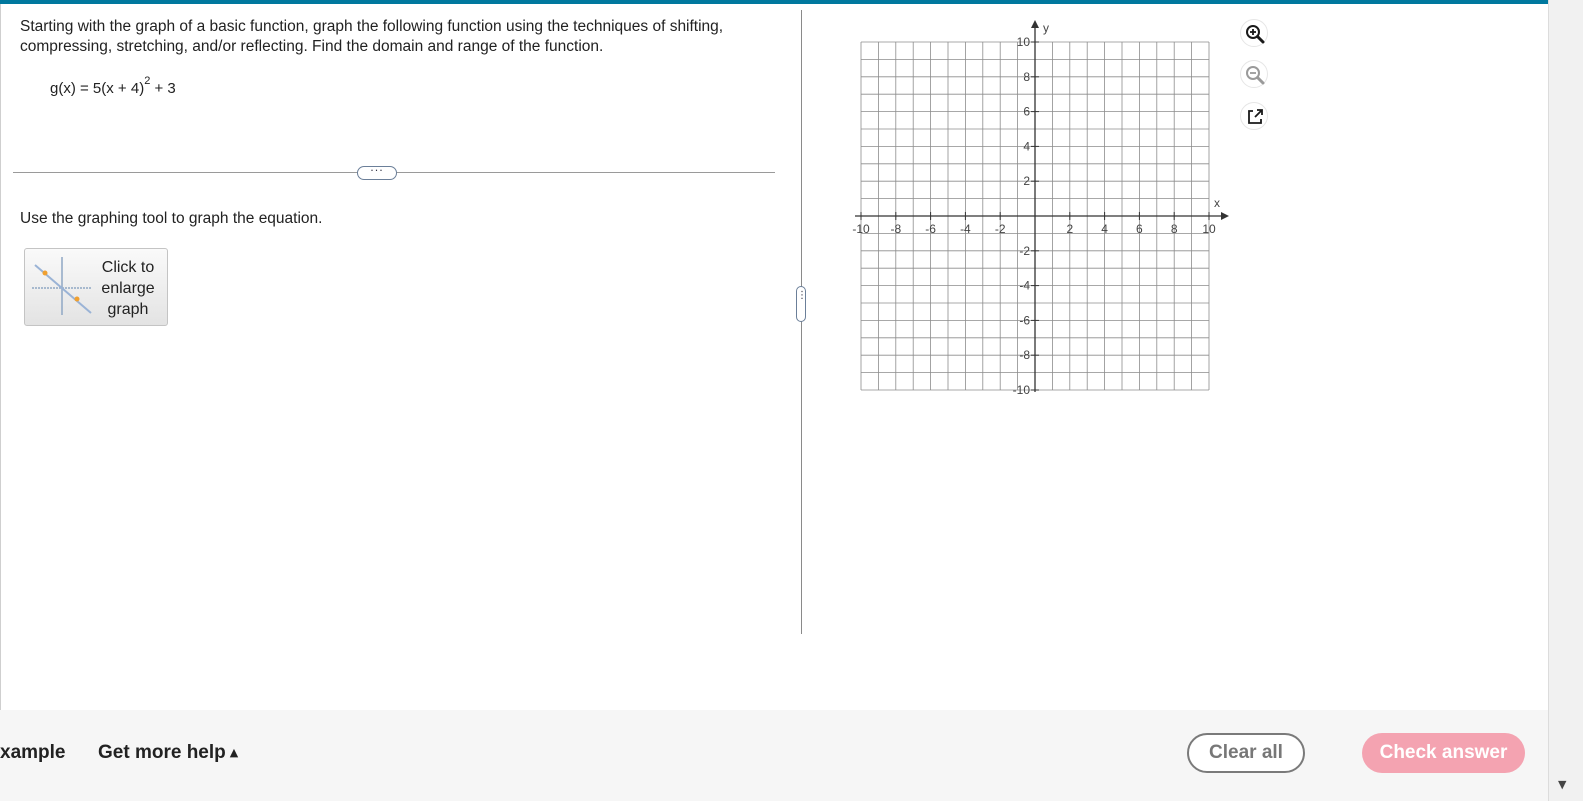  Describe the element at coordinates (1443, 753) in the screenshot. I see `check-answer-button: Check answer` at that location.